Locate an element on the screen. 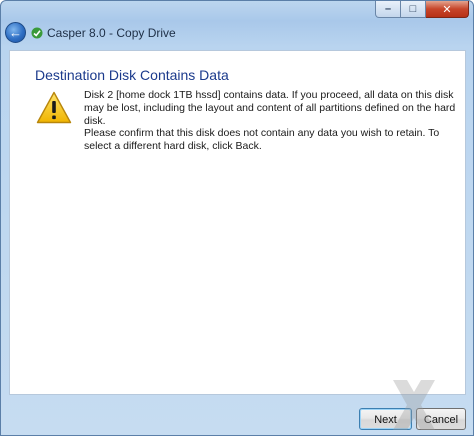 The width and height of the screenshot is (474, 437). title-bar: ← Casper 8.0 - Copy Drive – □ ✕ is located at coordinates (237, 24).